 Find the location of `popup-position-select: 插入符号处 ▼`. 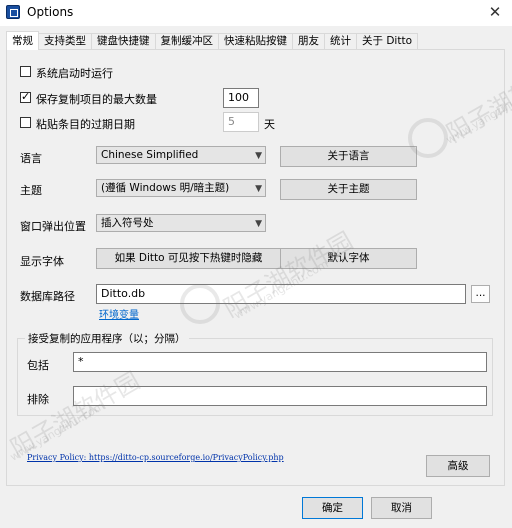

popup-position-select: 插入符号处 ▼ is located at coordinates (181, 223).